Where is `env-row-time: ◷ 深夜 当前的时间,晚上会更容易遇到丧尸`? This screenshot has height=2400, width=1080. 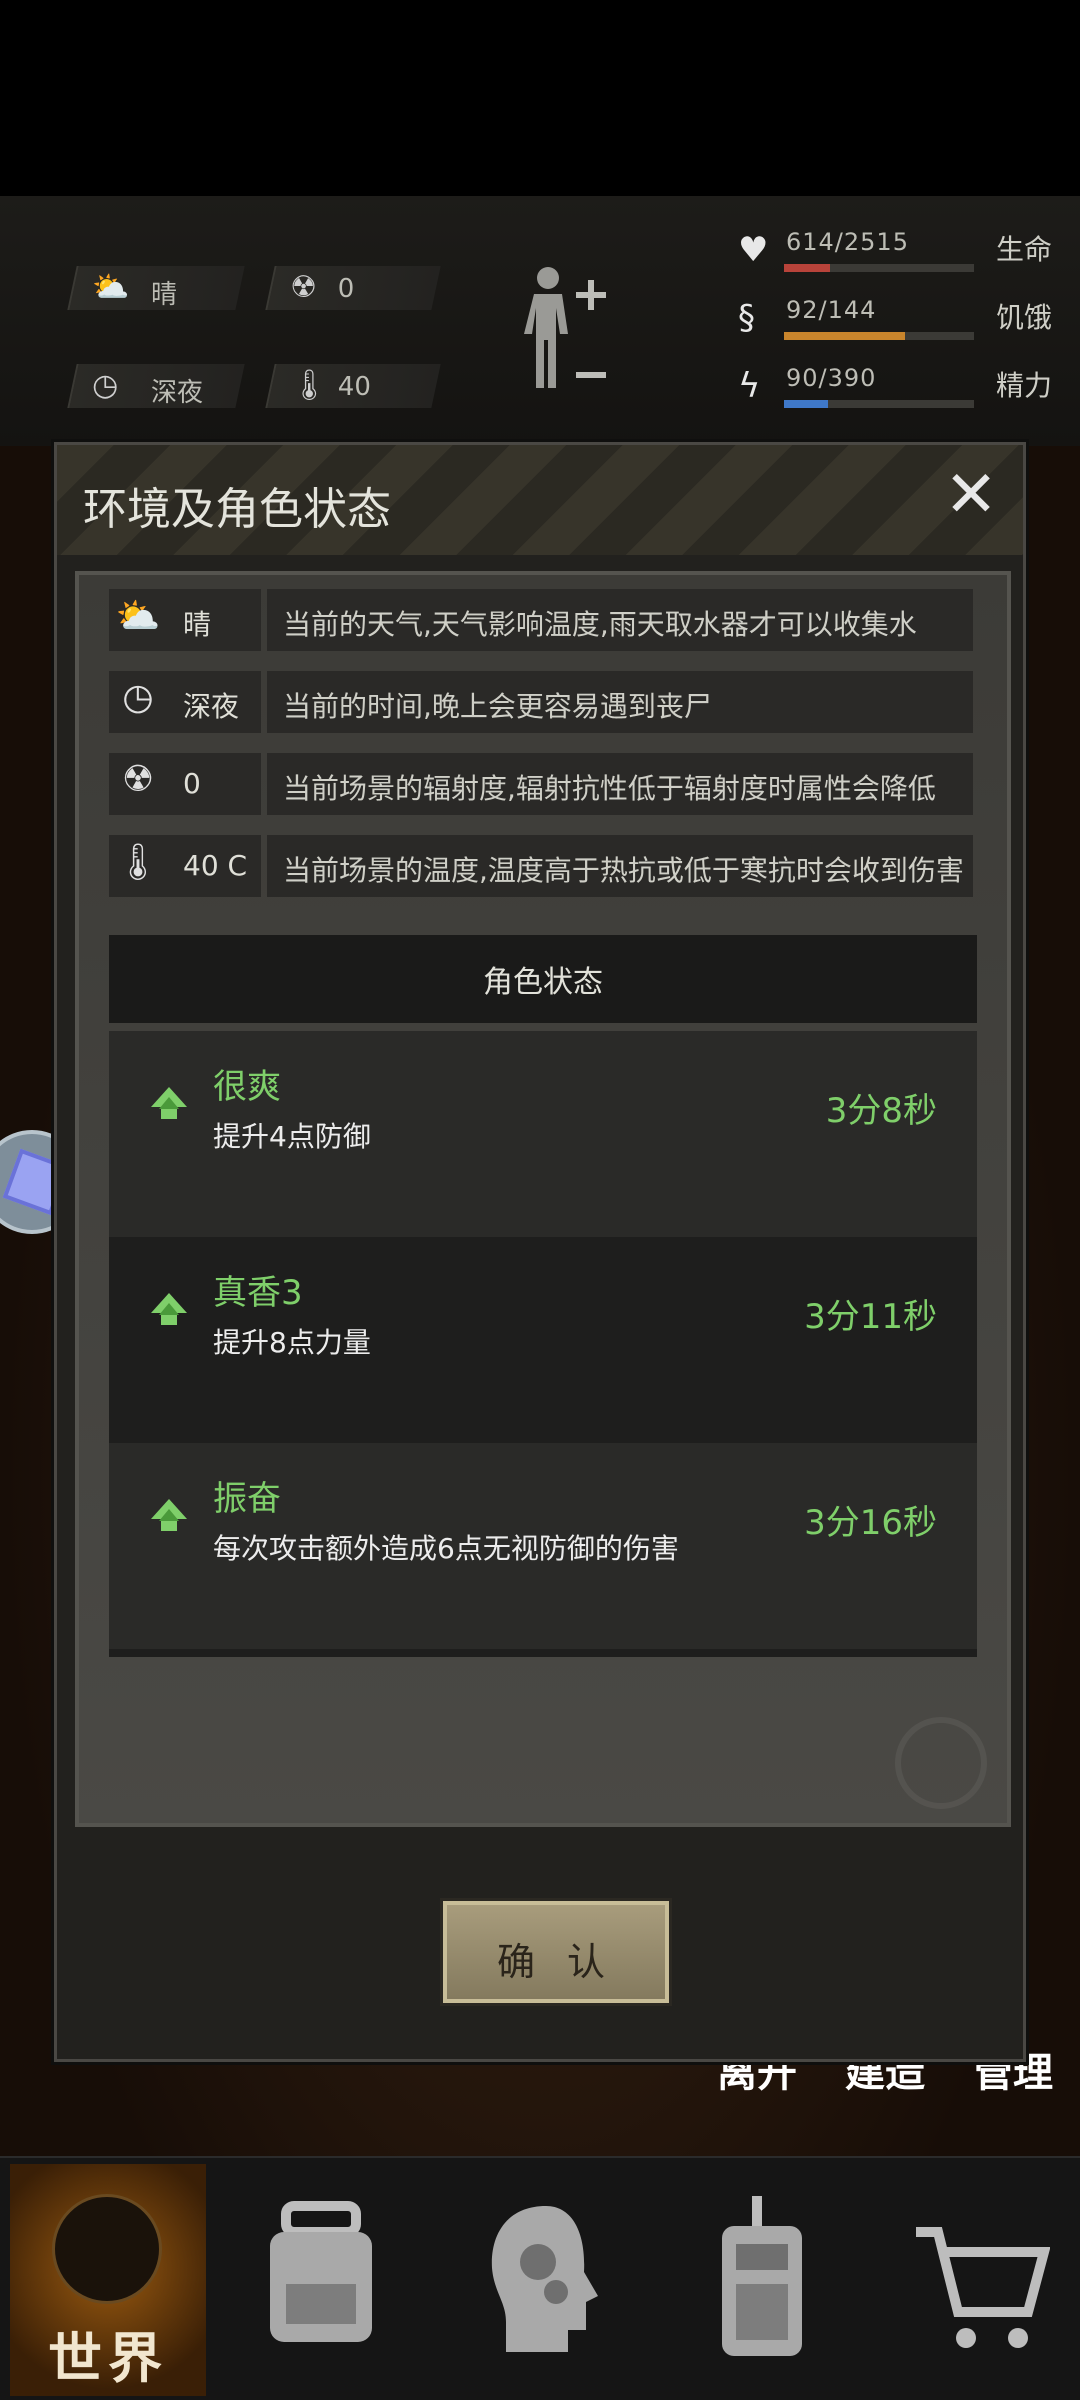
env-row-time: ◷ 深夜 当前的时间,晚上会更容易遇到丧尸 is located at coordinates (541, 702).